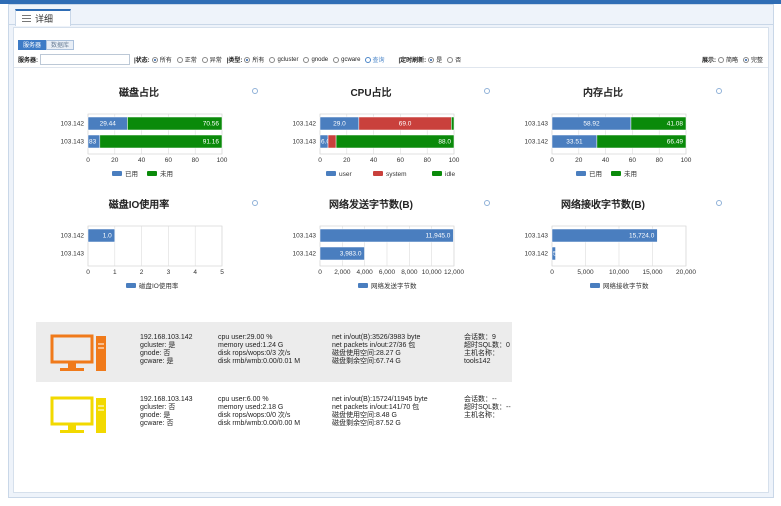 The width and height of the screenshot is (781, 506). Describe the element at coordinates (345, 174) in the screenshot. I see `legend-label: user` at that location.